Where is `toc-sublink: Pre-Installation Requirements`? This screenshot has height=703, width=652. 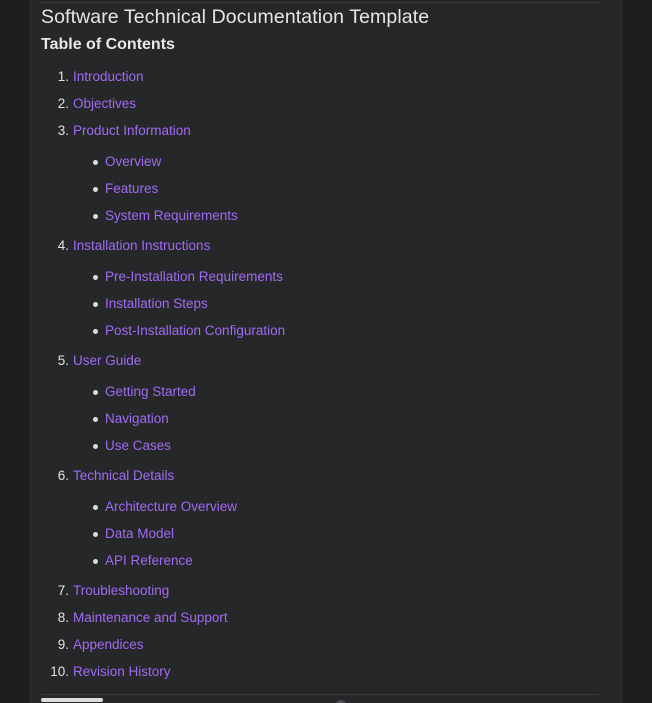 toc-sublink: Pre-Installation Requirements is located at coordinates (194, 277).